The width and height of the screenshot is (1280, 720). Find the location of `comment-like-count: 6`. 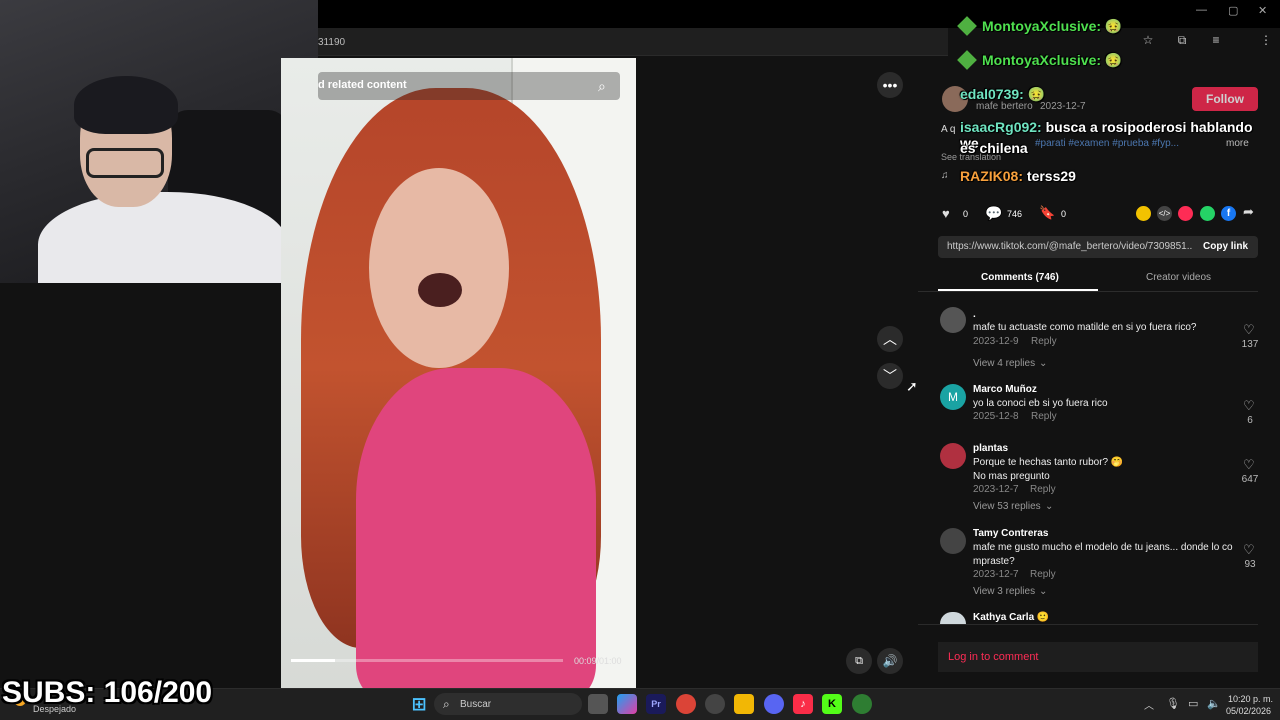

comment-like-count: 6 is located at coordinates (1250, 420).